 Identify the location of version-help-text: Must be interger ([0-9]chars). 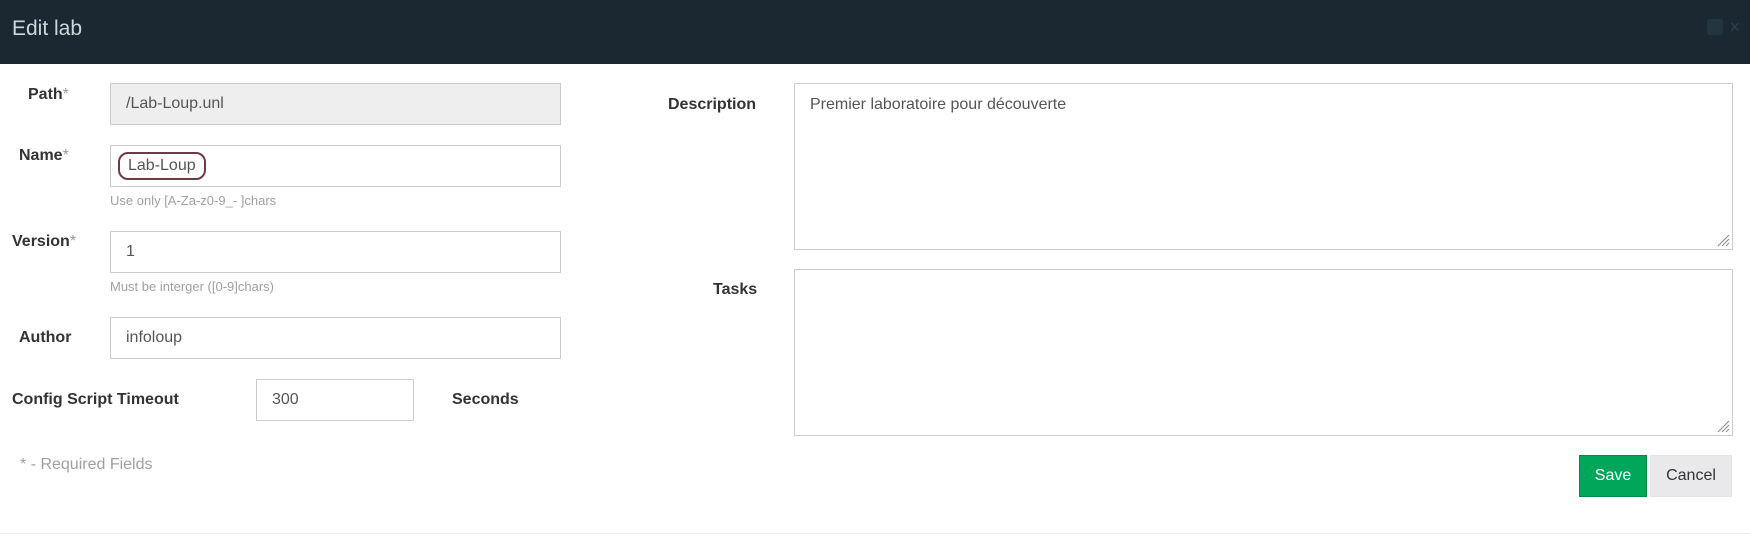
(192, 286).